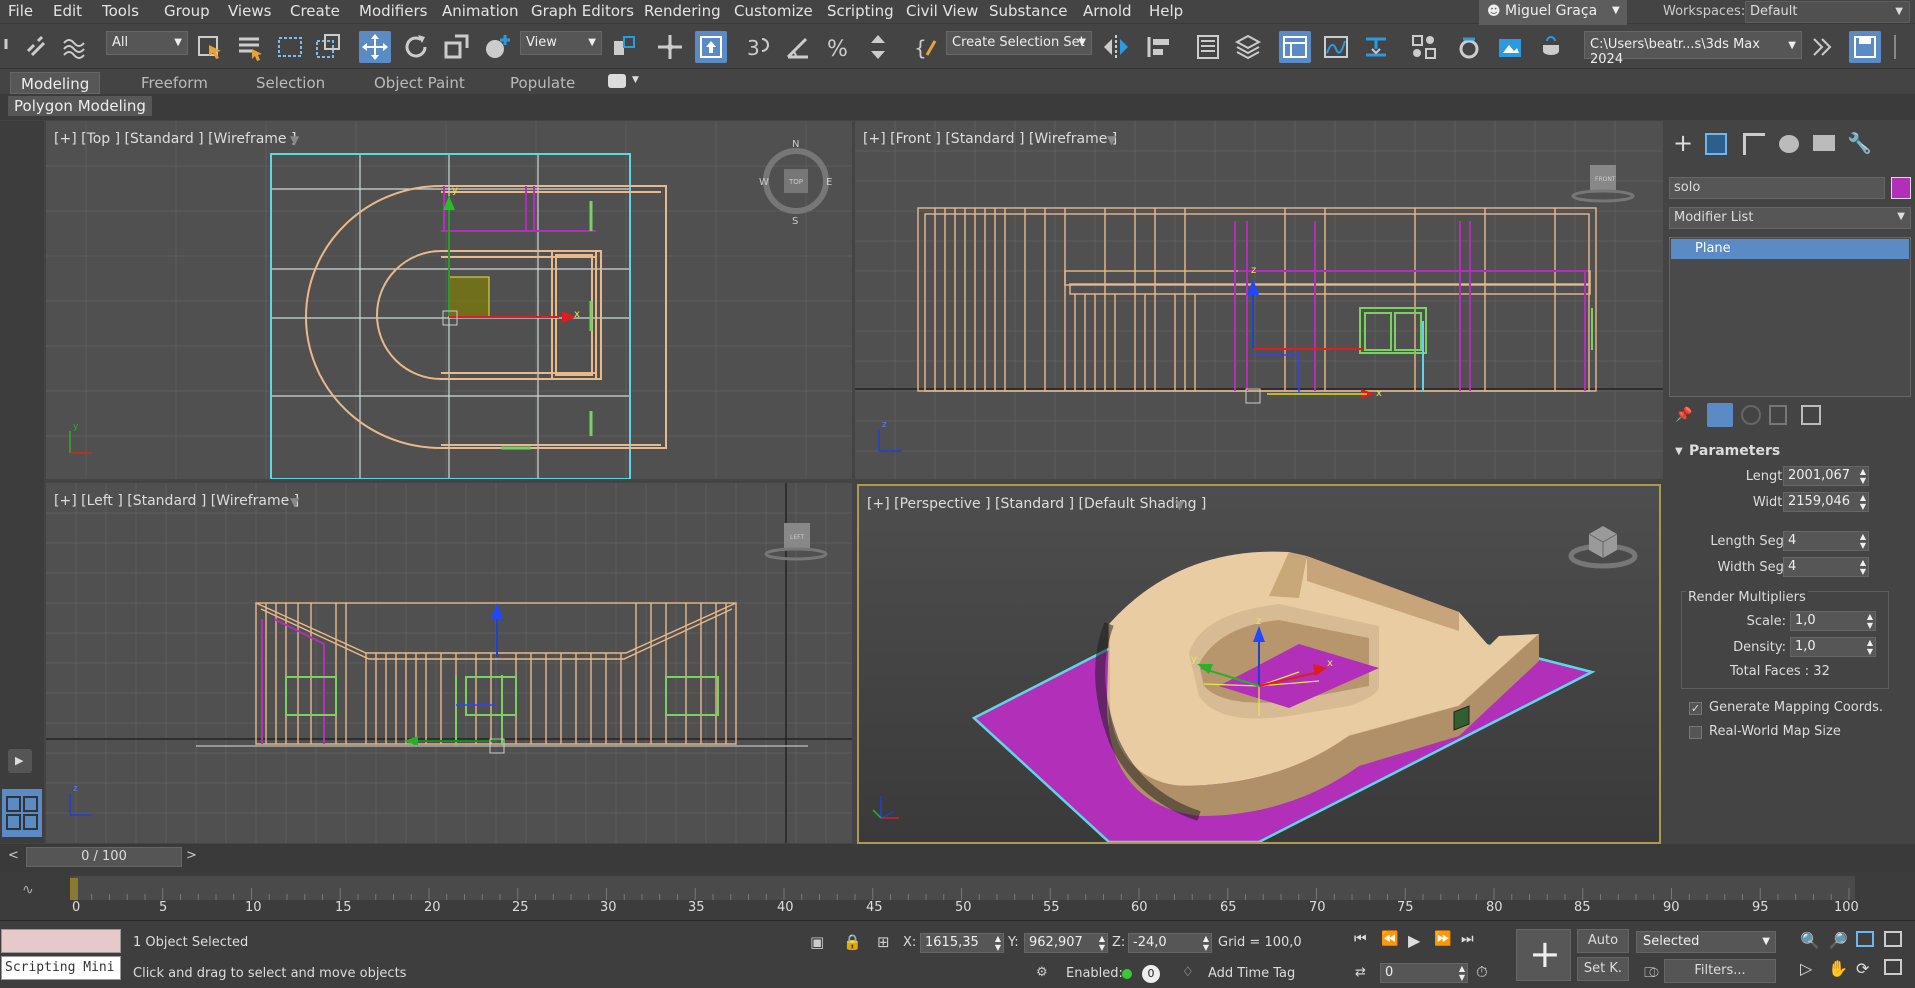  What do you see at coordinates (1826, 502) in the screenshot?
I see `width-spinner: 2159,046 ▲ ▼` at bounding box center [1826, 502].